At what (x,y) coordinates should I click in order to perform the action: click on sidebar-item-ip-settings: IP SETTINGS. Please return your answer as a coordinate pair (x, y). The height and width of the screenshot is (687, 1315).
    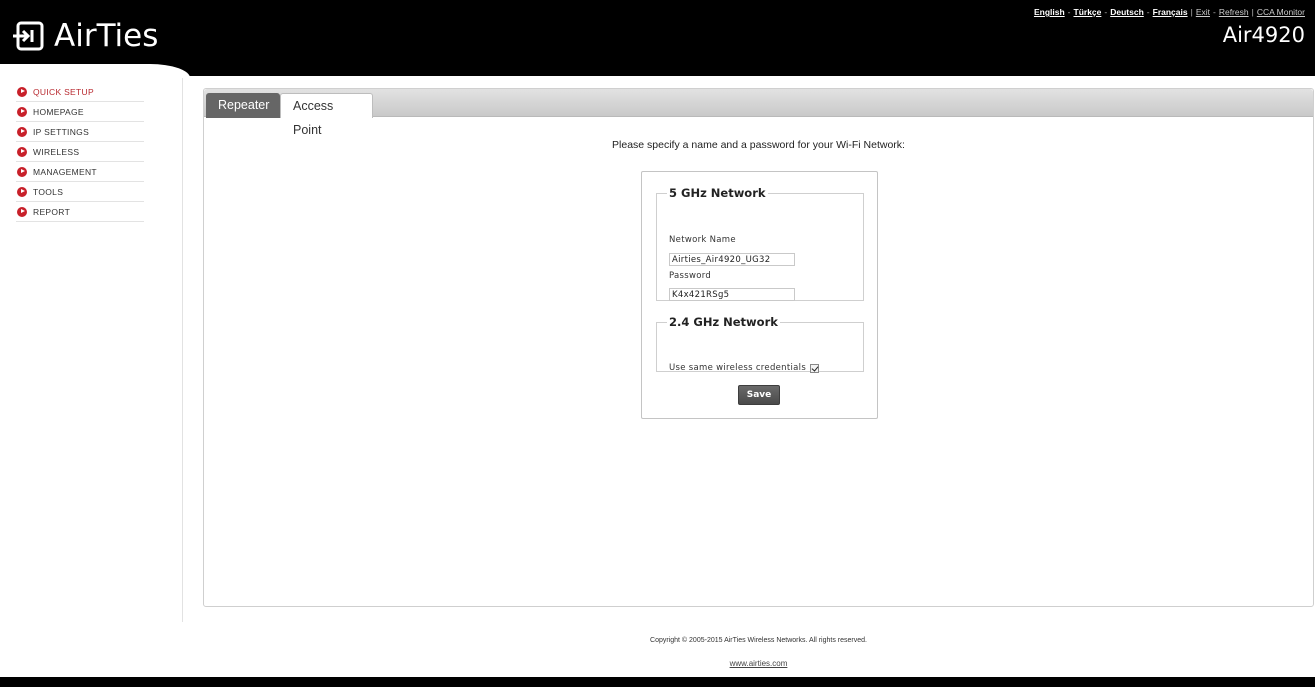
    Looking at the image, I should click on (80, 132).